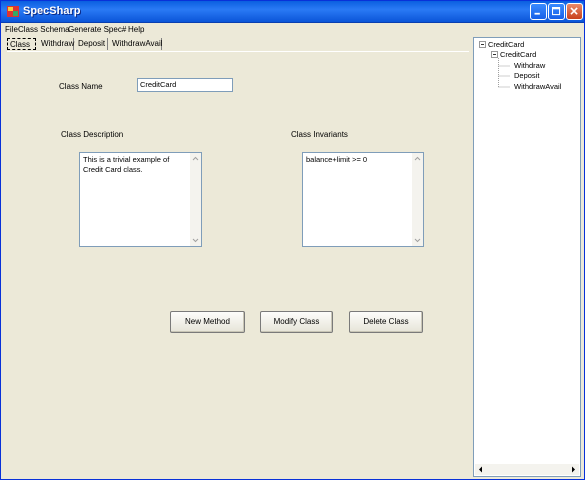 The image size is (587, 482). I want to click on minimize-icon, so click(537, 13).